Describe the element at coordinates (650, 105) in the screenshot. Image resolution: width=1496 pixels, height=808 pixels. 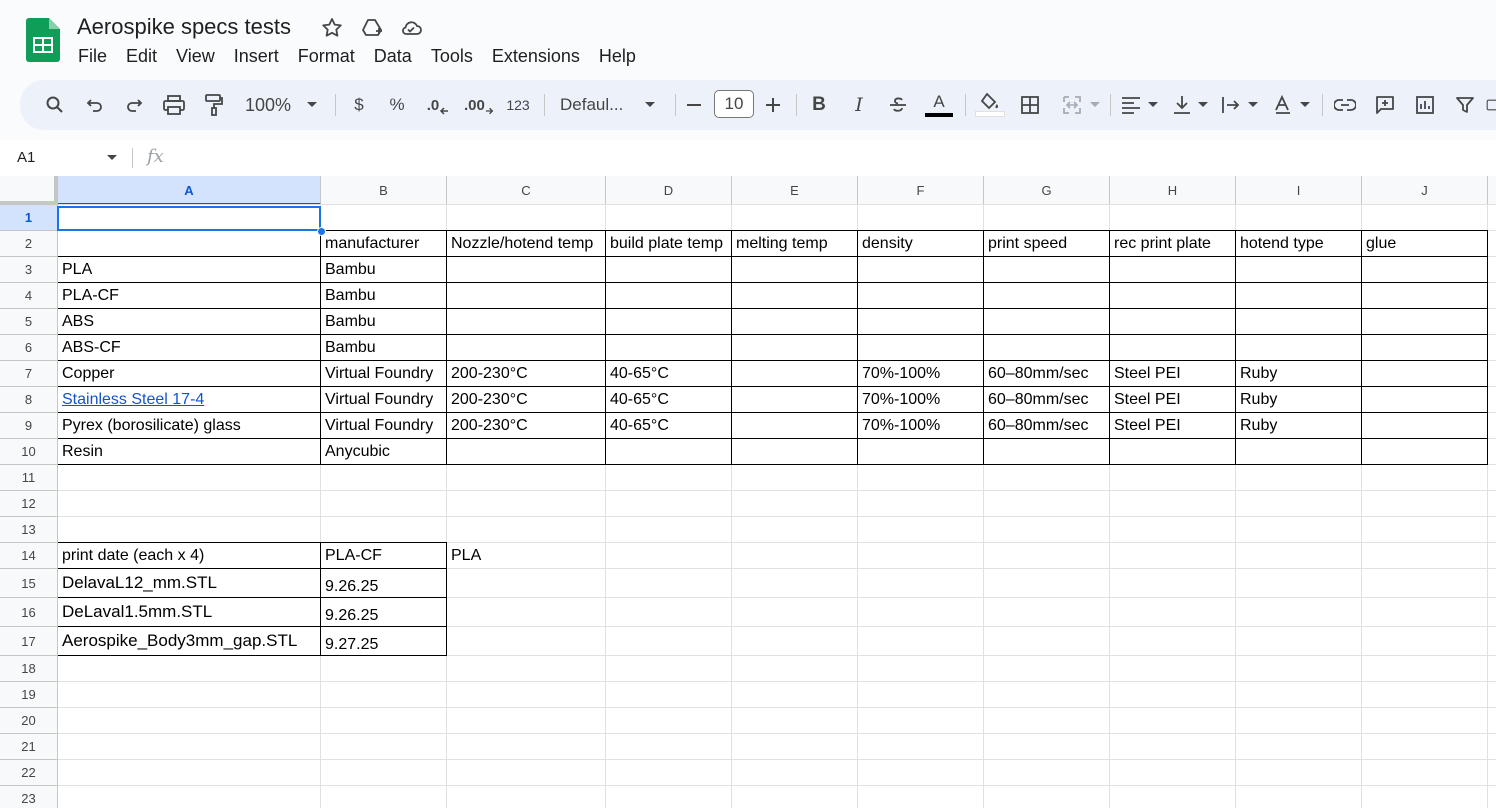
I see `font-dropdown-icon` at that location.